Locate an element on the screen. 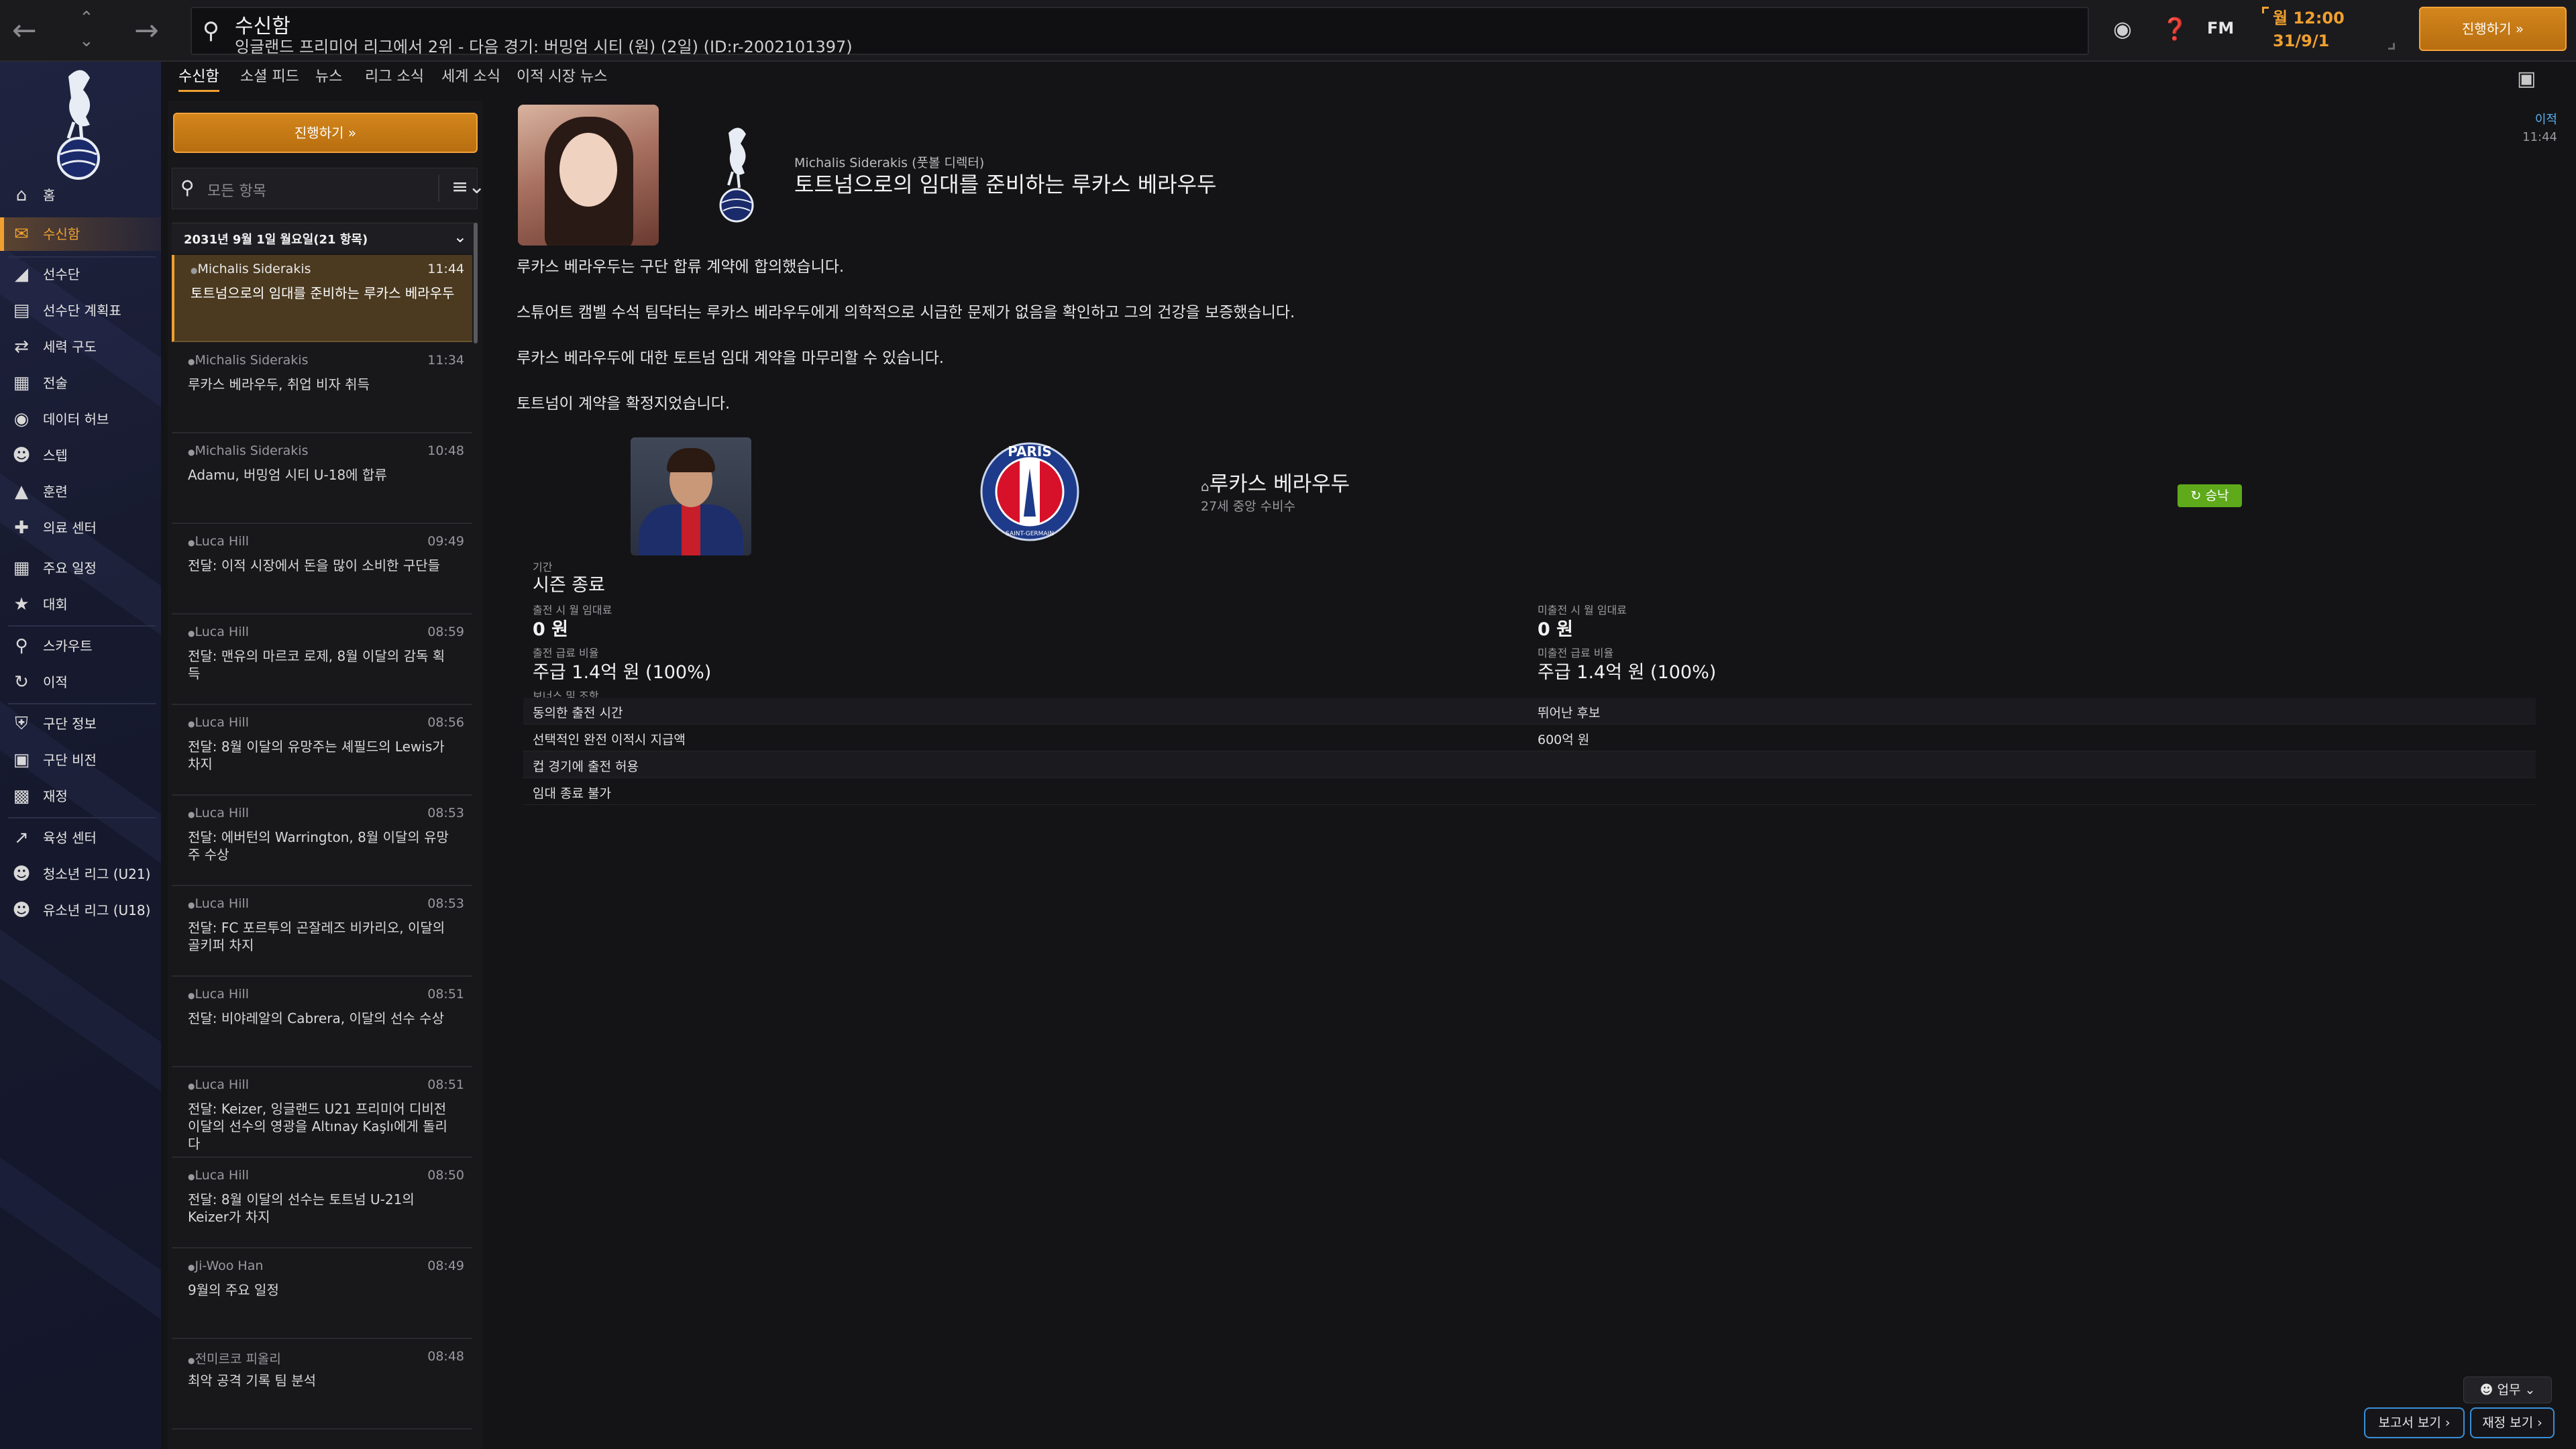  tab-transfer-news: 이적 시장 뉴스 is located at coordinates (562, 77).